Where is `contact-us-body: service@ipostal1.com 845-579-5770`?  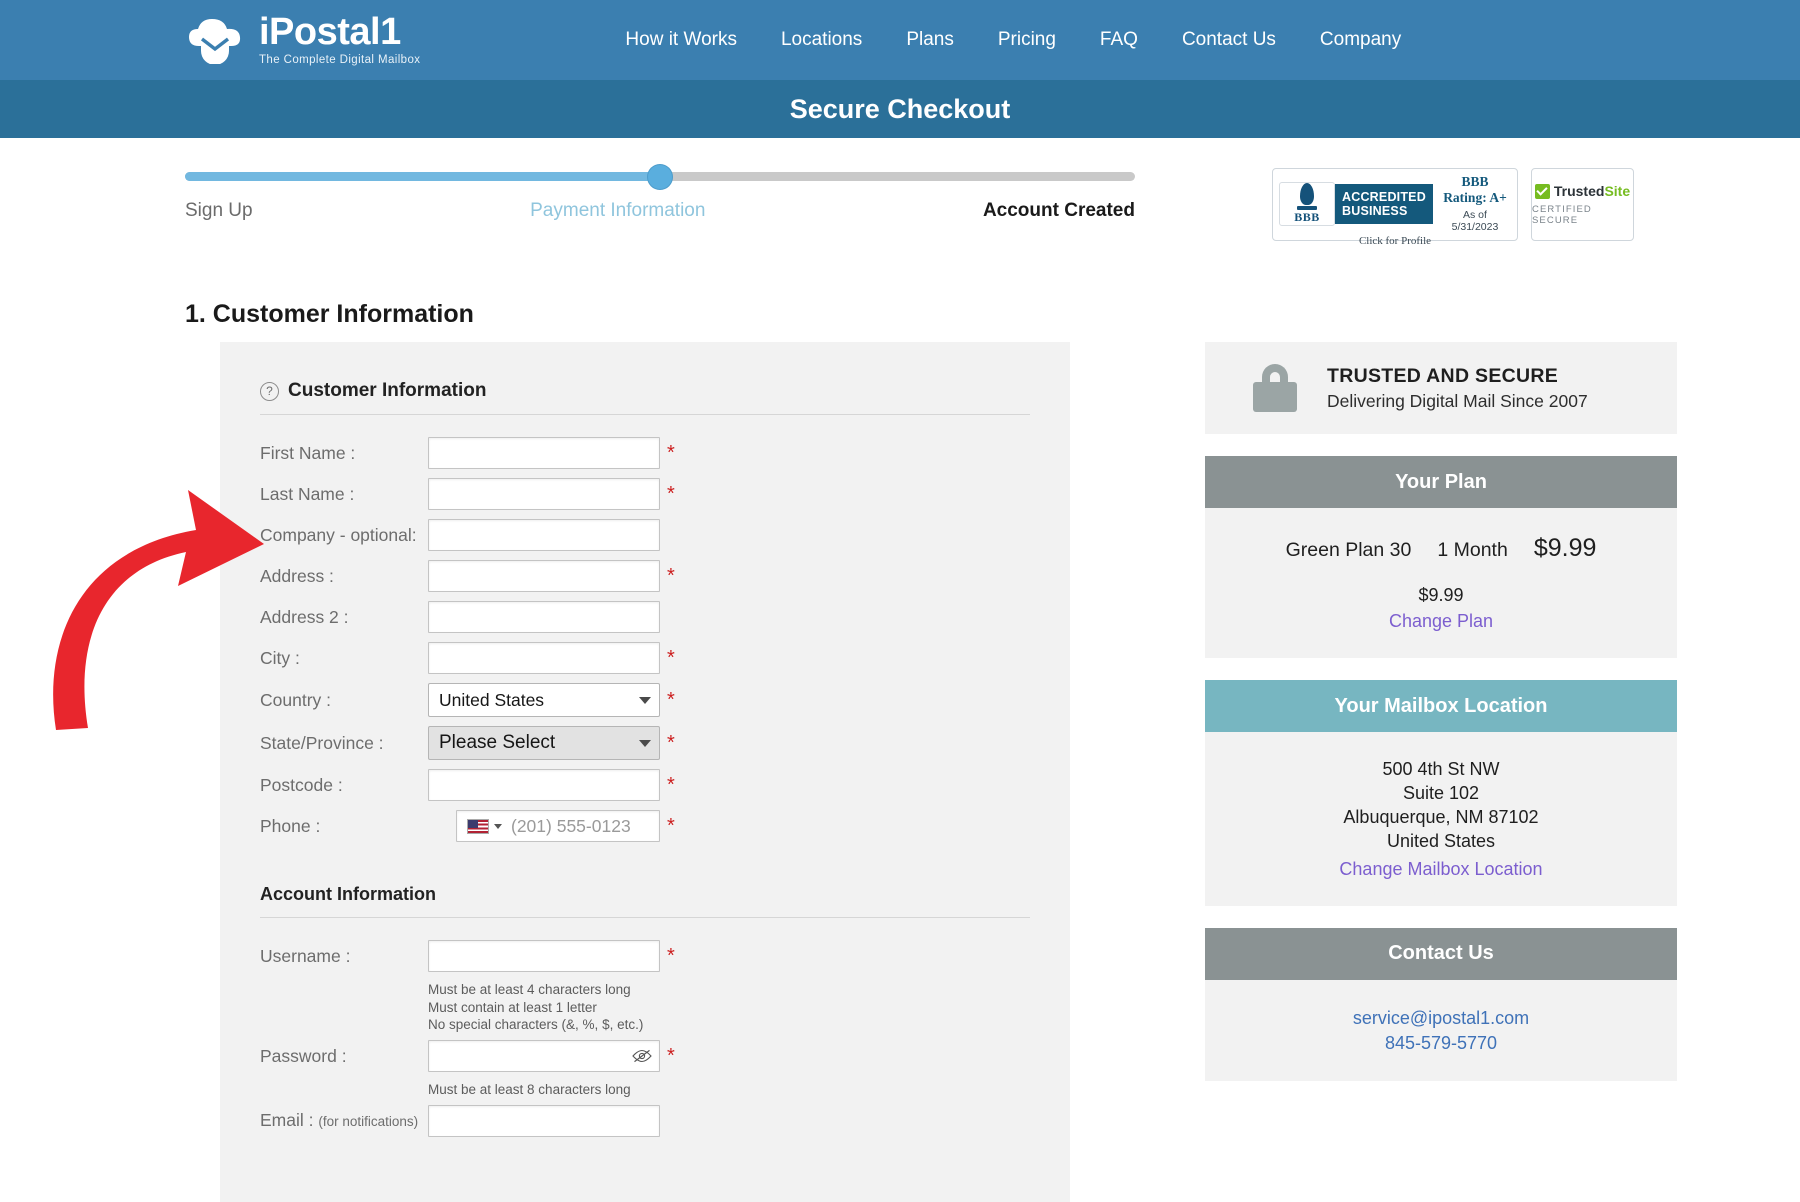 contact-us-body: service@ipostal1.com 845-579-5770 is located at coordinates (1441, 1030).